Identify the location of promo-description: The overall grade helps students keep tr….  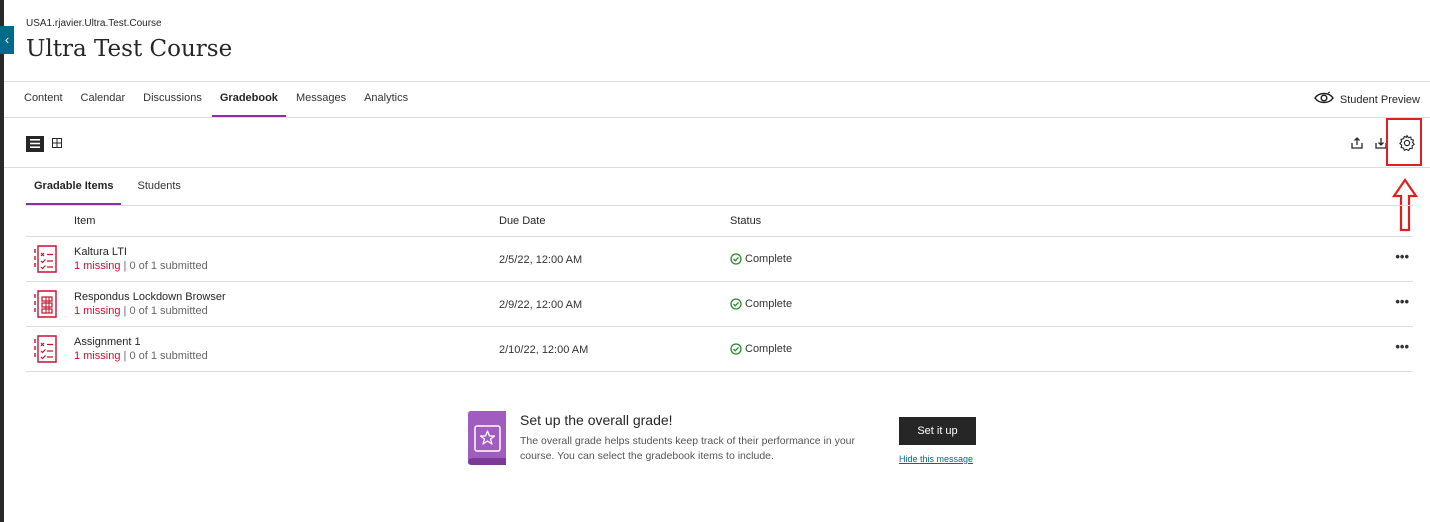
(688, 448).